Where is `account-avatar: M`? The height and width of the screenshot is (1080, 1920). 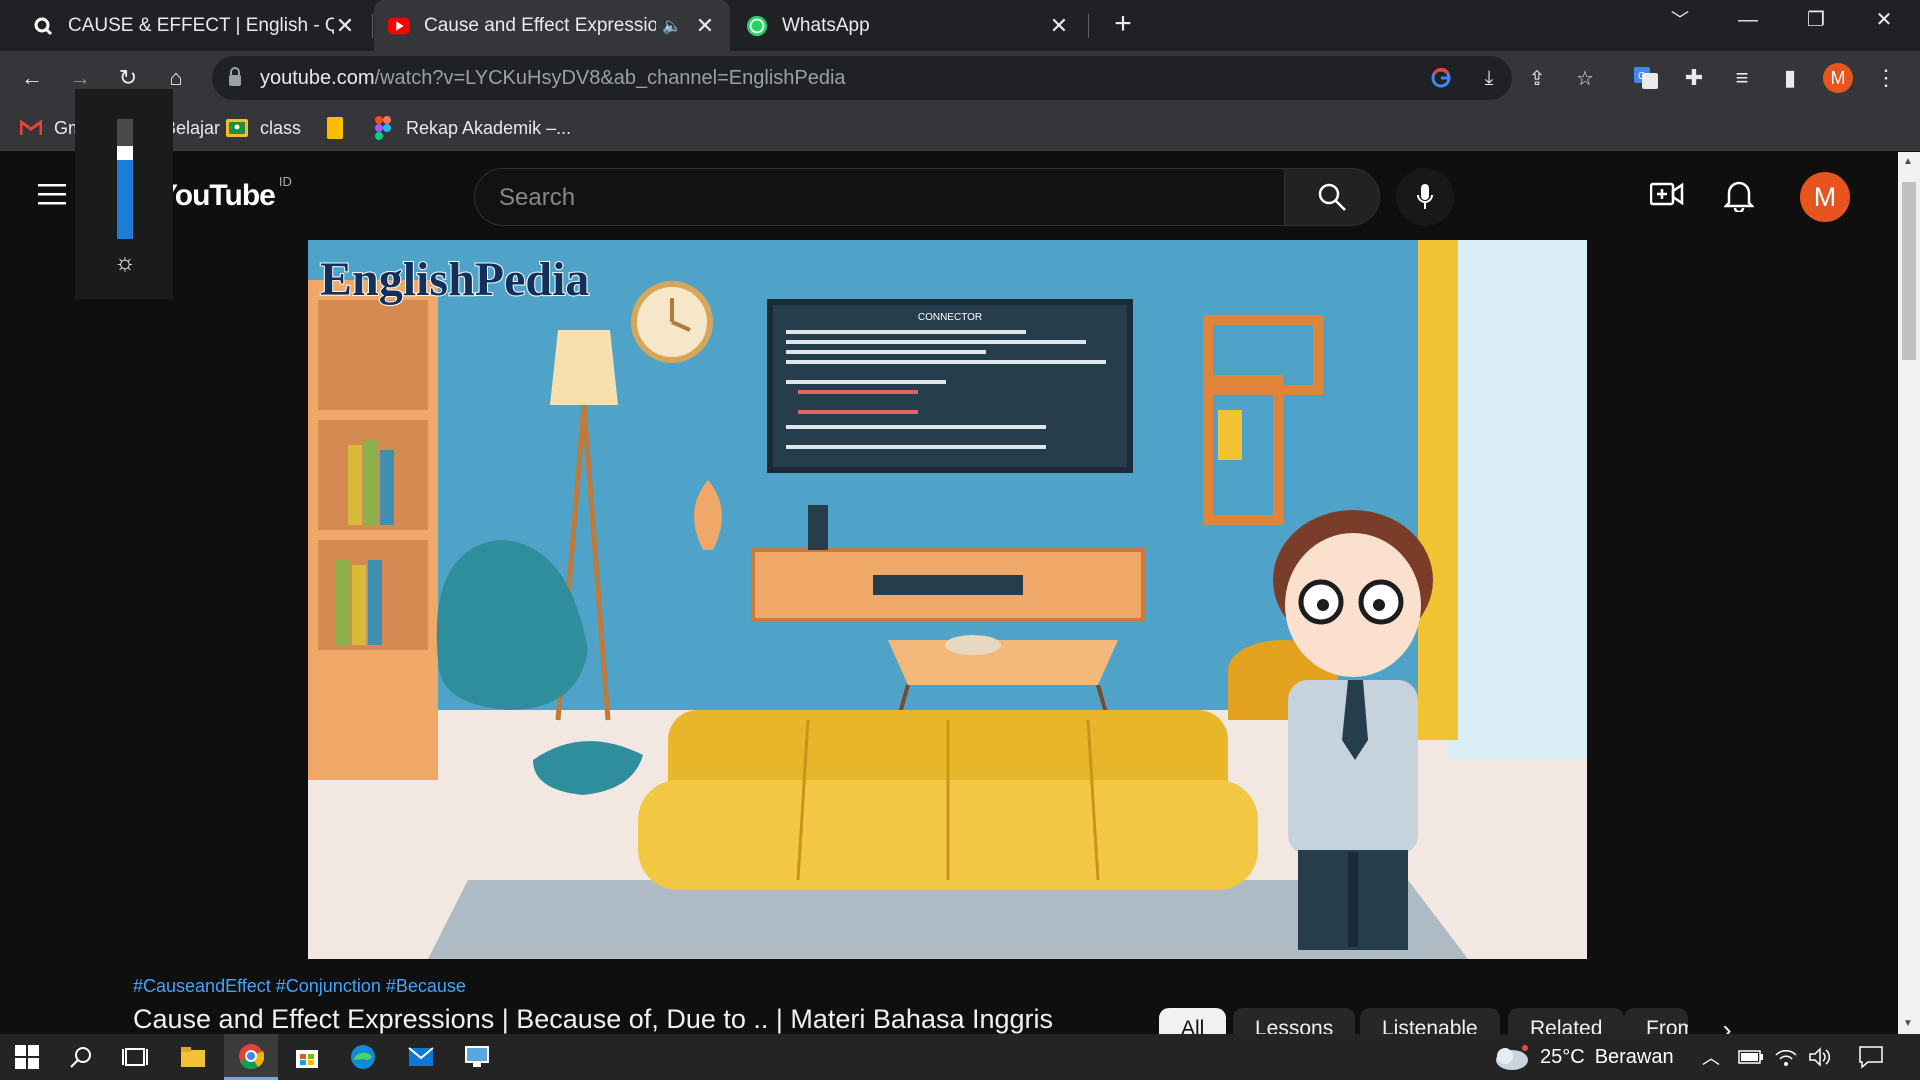 account-avatar: M is located at coordinates (1825, 197).